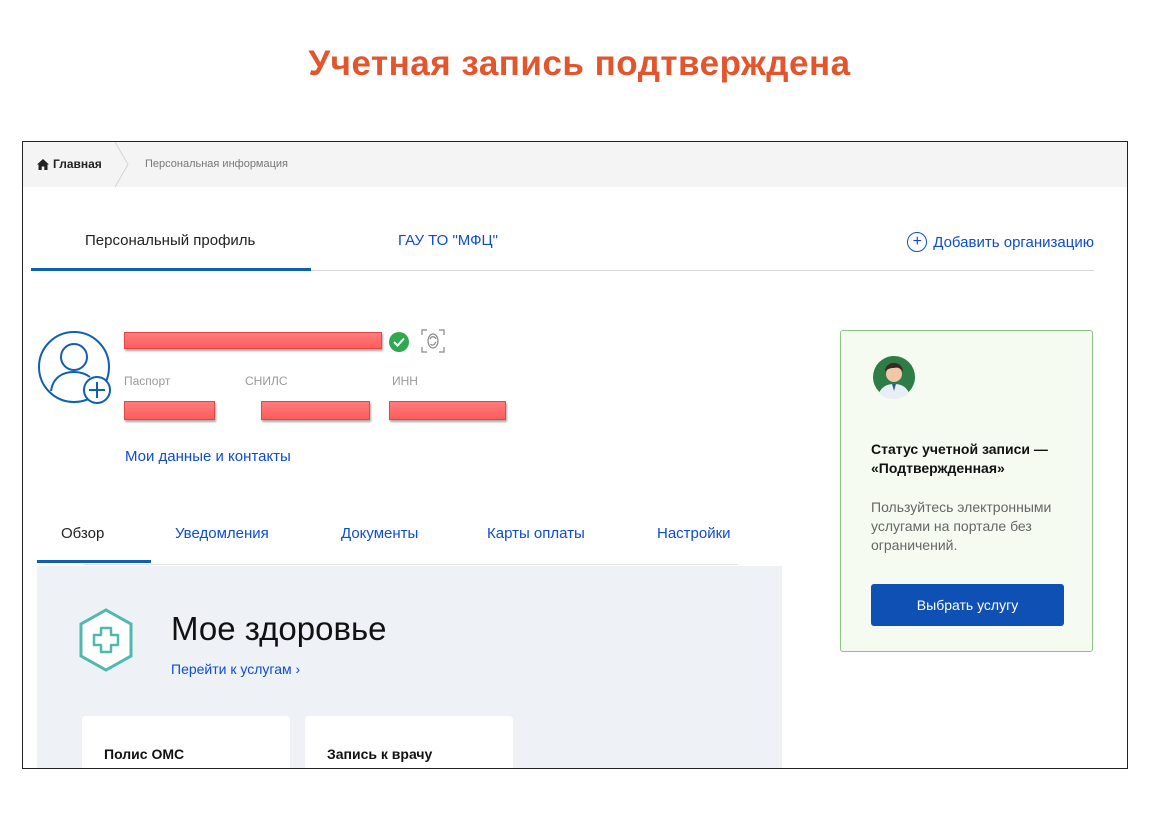 This screenshot has width=1159, height=817. Describe the element at coordinates (266, 381) in the screenshot. I see `snils-label: СНИЛС` at that location.